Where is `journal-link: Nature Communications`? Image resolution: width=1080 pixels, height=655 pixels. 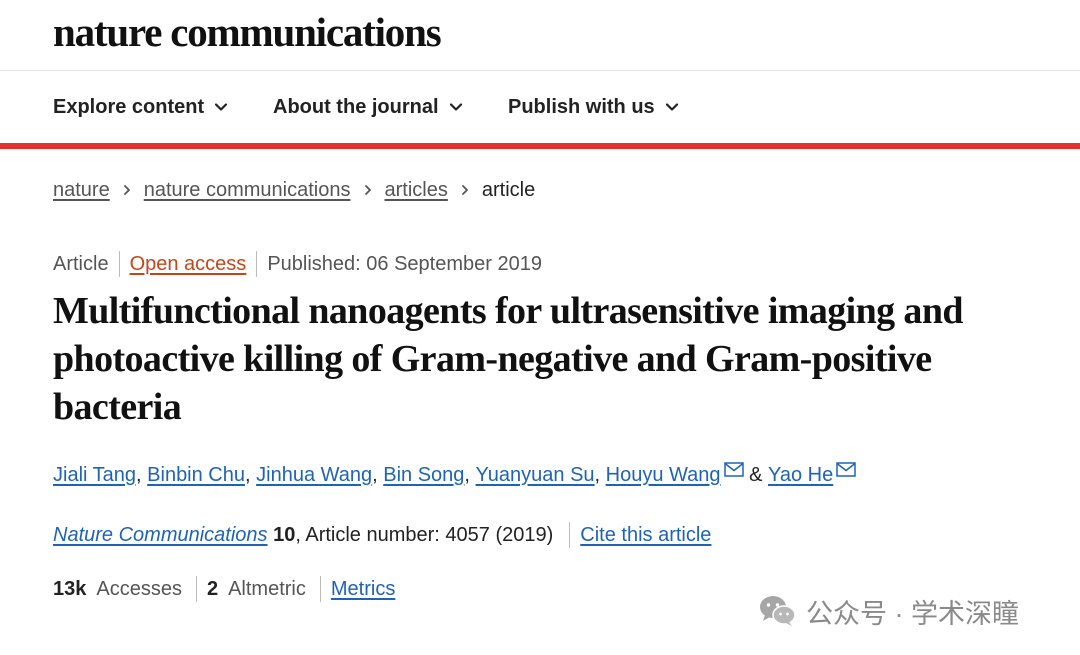
journal-link: Nature Communications is located at coordinates (160, 535).